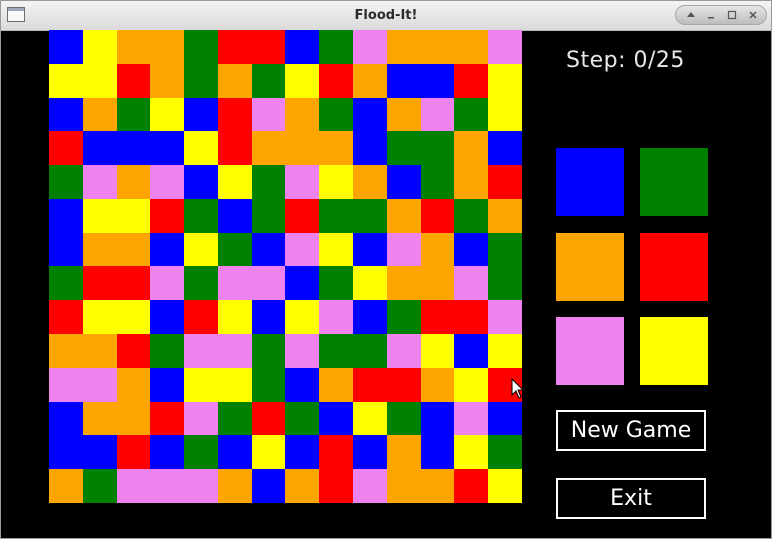 This screenshot has height=539, width=772. Describe the element at coordinates (590, 267) in the screenshot. I see `orange-color-button` at that location.